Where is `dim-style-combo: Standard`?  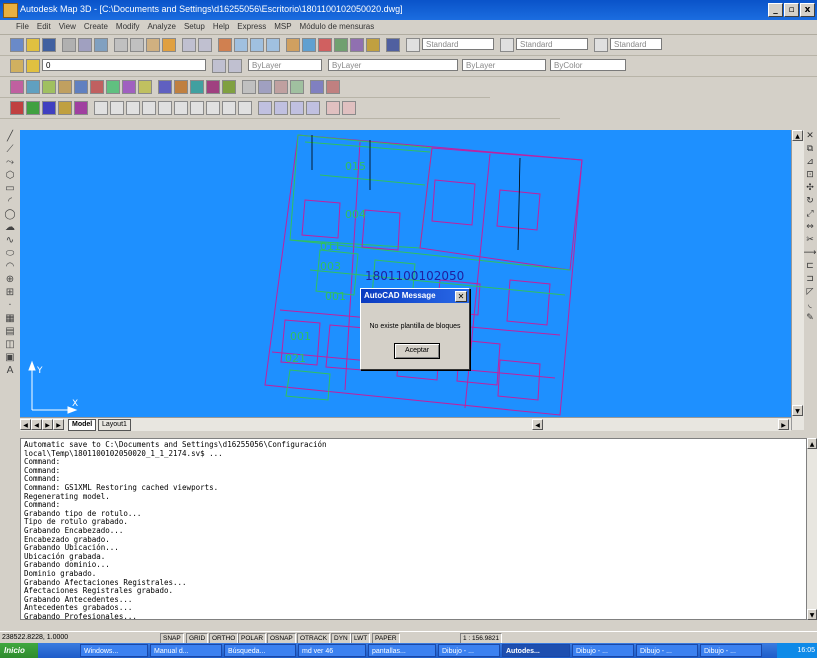 dim-style-combo: Standard is located at coordinates (552, 44).